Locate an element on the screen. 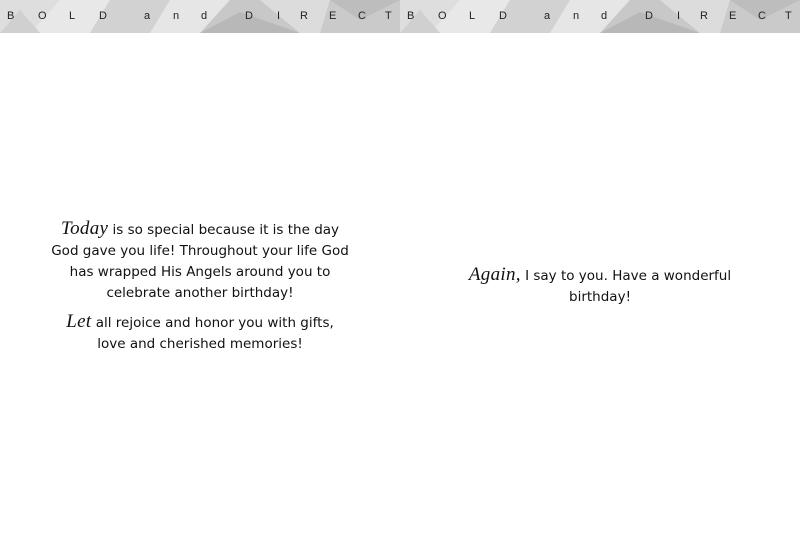  lead-word-let: Let is located at coordinates (79, 321).